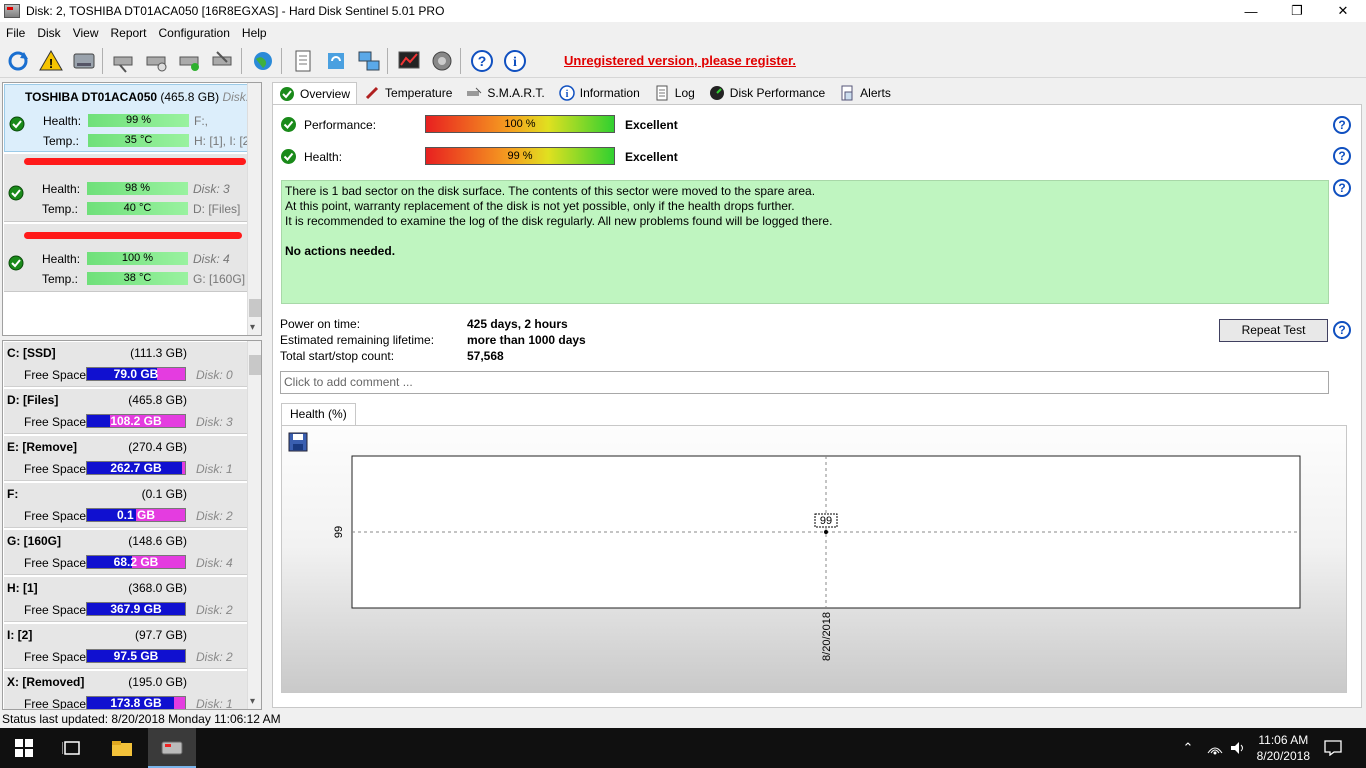 The image size is (1366, 768). What do you see at coordinates (223, 141) in the screenshot?
I see `disk-volumes-2: H: [1], I: [2]` at bounding box center [223, 141].